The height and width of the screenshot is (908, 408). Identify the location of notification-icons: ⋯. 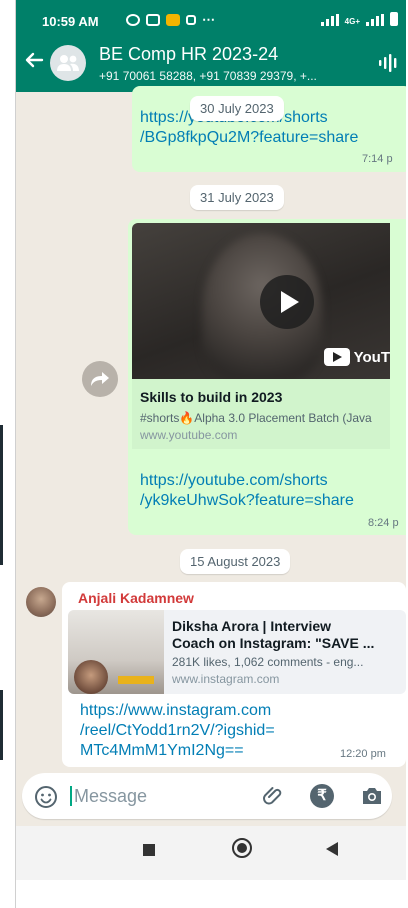
(171, 20).